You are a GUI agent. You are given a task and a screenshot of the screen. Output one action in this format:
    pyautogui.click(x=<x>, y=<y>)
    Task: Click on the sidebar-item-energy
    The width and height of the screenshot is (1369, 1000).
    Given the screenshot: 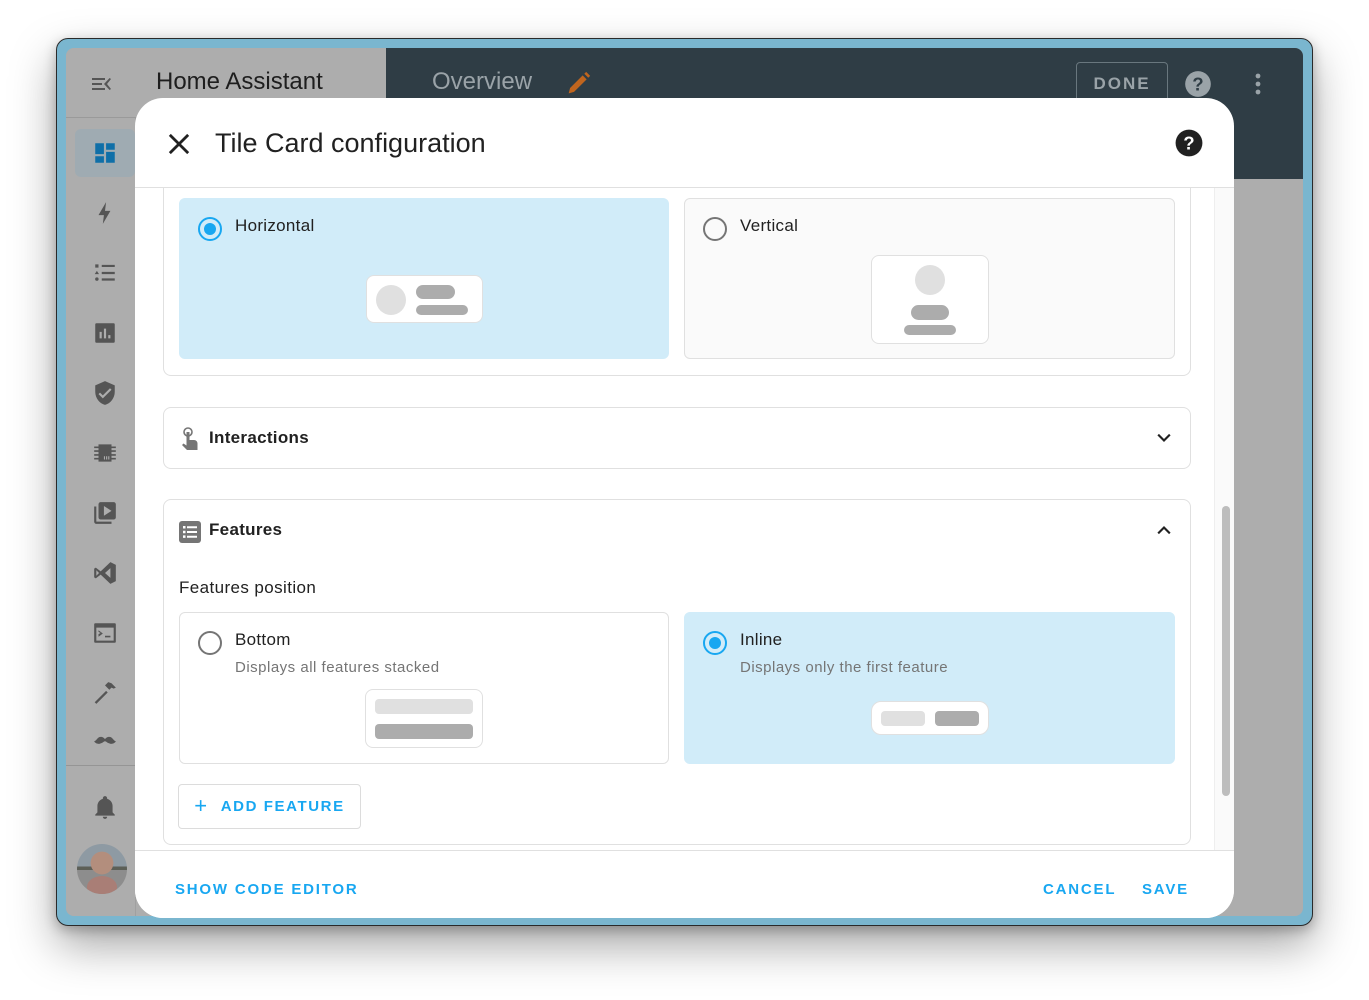 What is the action you would take?
    pyautogui.click(x=105, y=213)
    